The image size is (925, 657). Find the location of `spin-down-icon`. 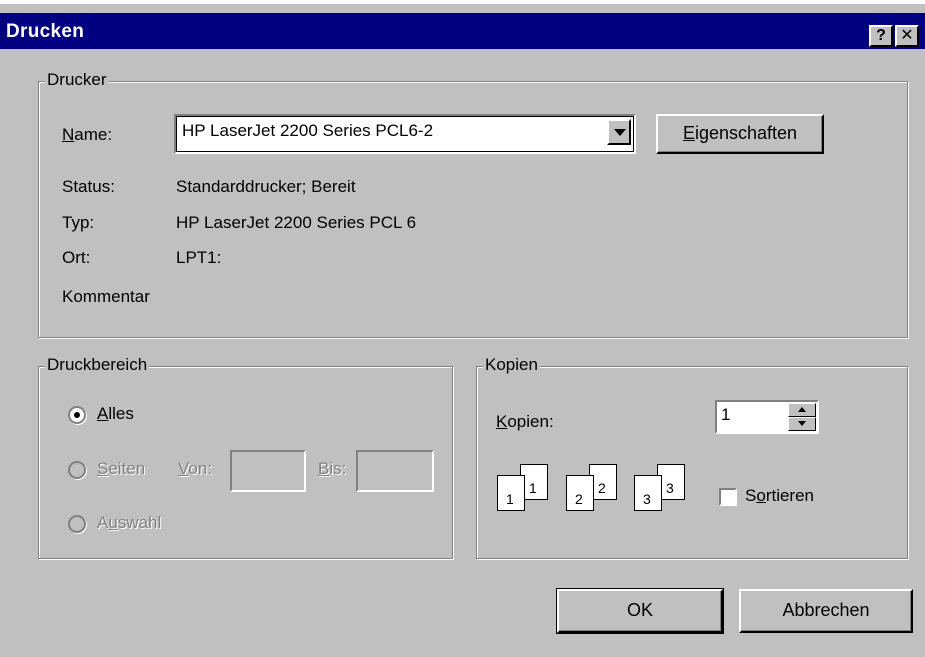

spin-down-icon is located at coordinates (802, 424).